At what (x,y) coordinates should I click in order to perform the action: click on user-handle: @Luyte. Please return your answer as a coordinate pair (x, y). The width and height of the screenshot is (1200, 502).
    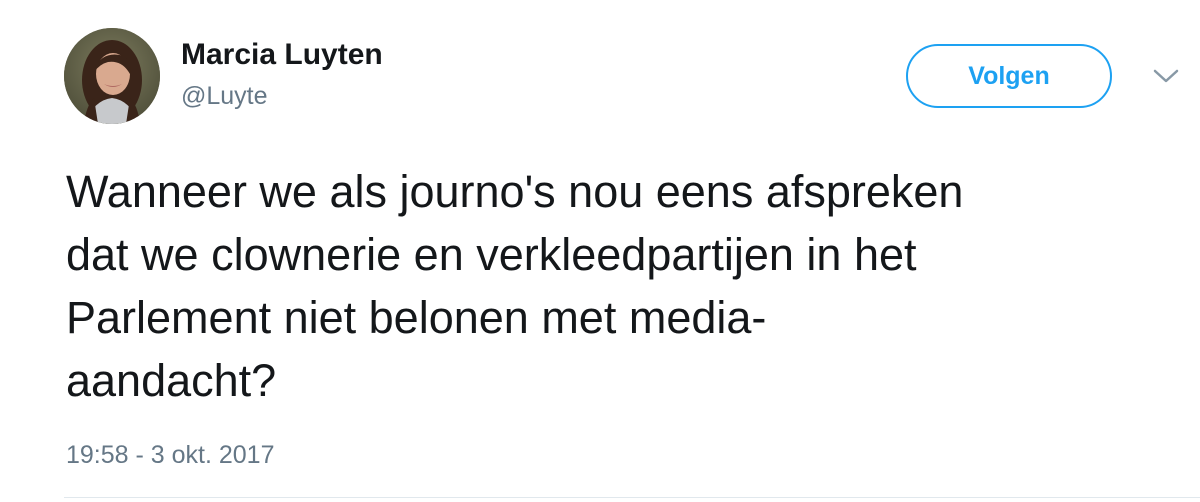
    Looking at the image, I should click on (224, 96).